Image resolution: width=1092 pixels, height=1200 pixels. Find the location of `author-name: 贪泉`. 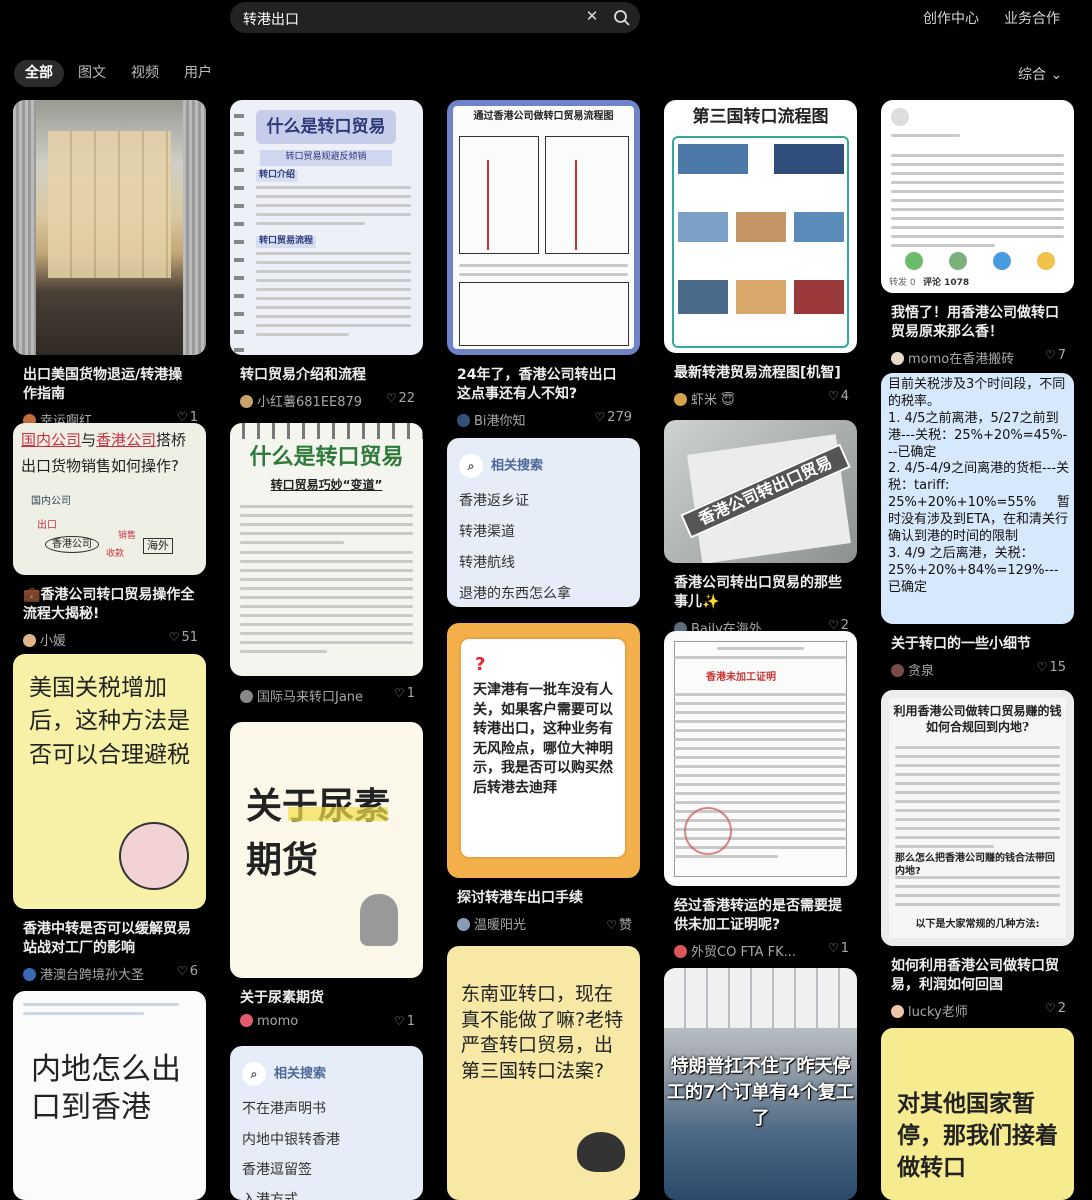

author-name: 贪泉 is located at coordinates (921, 671).